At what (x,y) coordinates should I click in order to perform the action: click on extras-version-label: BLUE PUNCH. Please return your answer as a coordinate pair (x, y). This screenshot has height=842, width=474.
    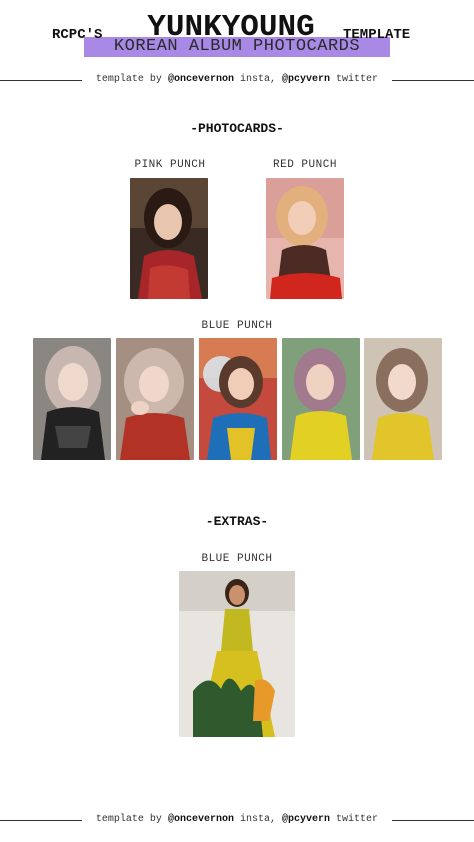
    Looking at the image, I should click on (237, 559).